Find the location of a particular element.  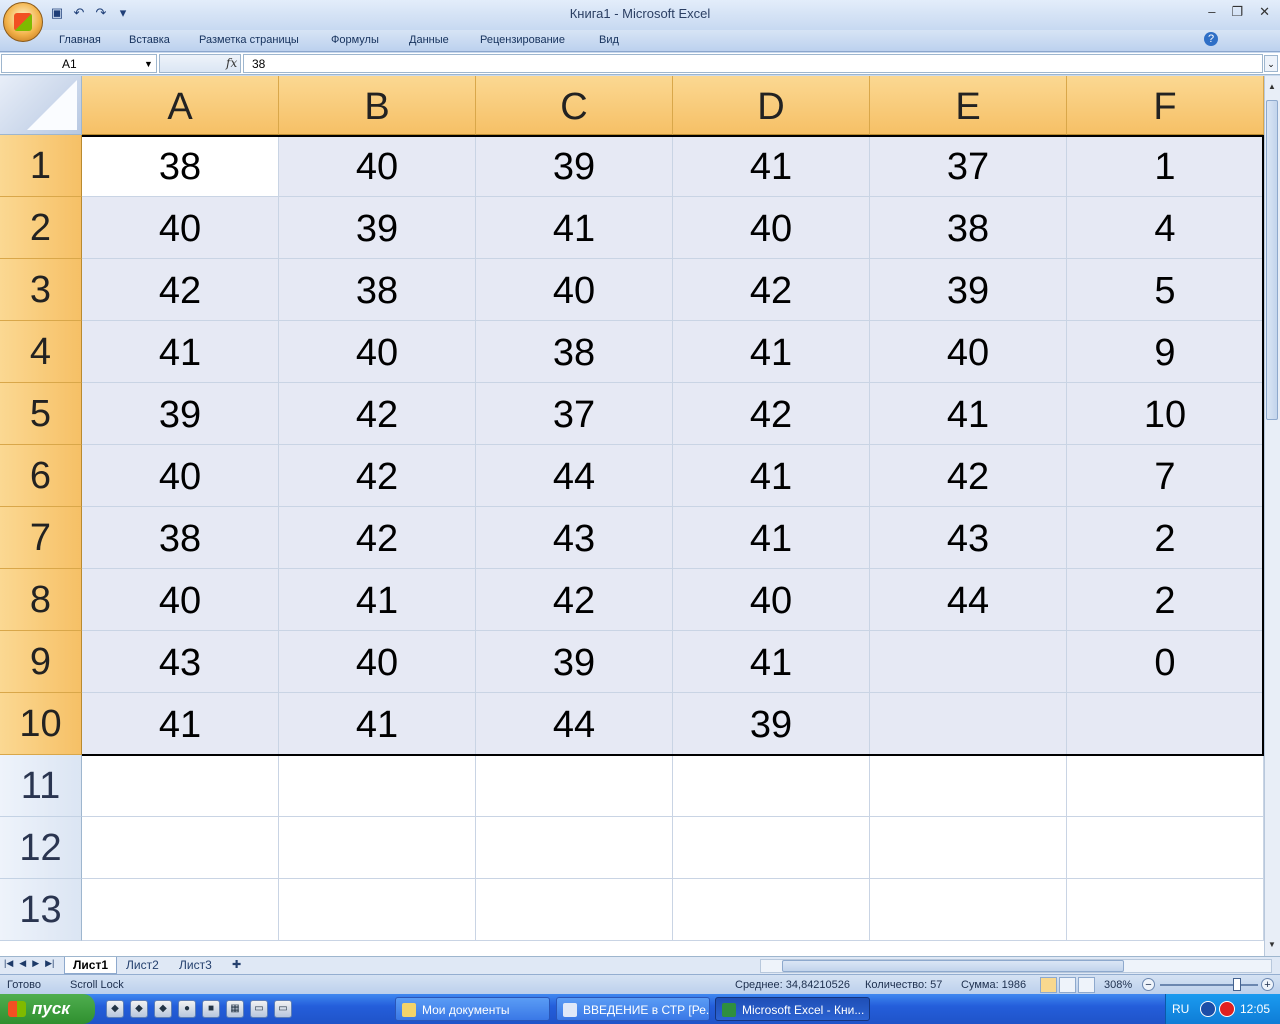

sheet-tab-2: Лист2 is located at coordinates (142, 965).